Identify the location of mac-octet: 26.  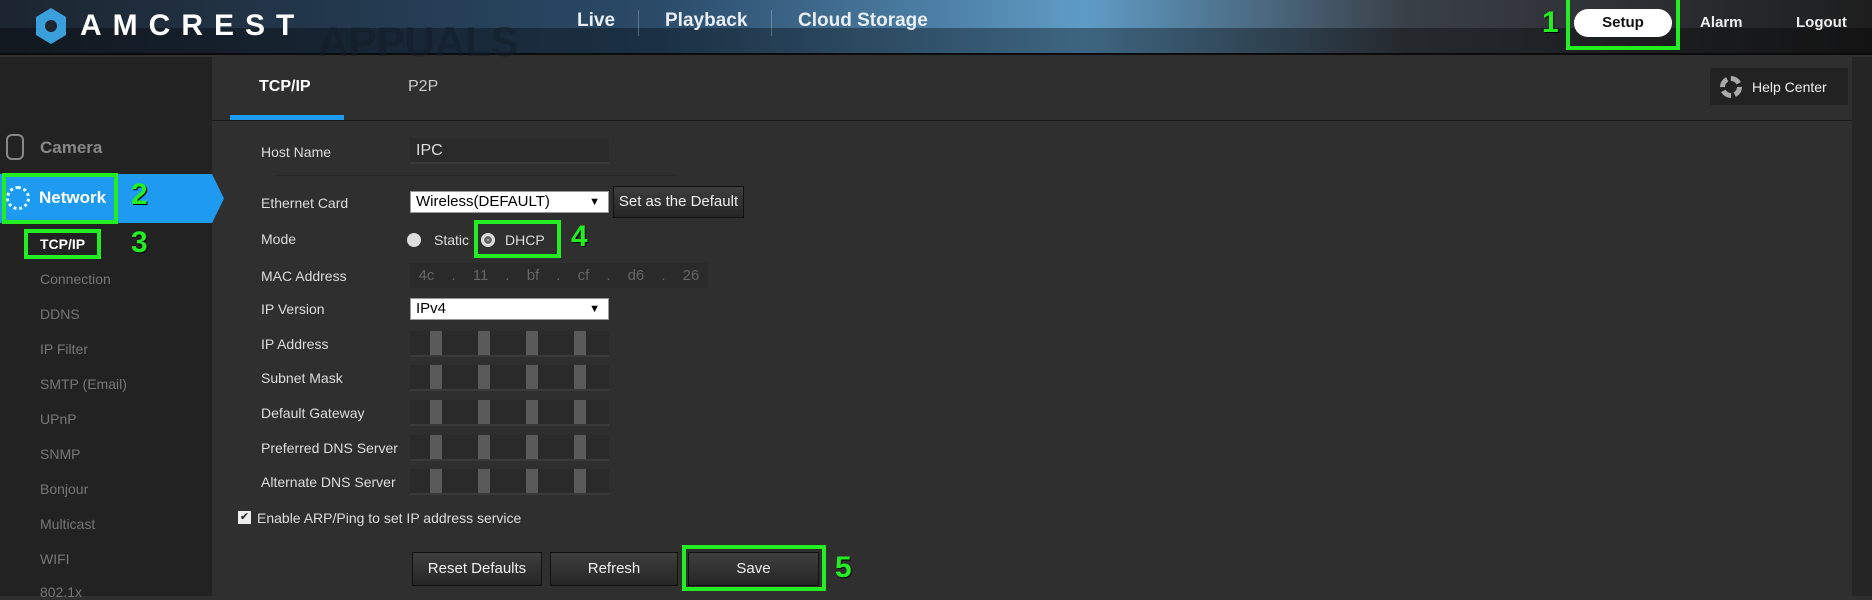
(691, 275).